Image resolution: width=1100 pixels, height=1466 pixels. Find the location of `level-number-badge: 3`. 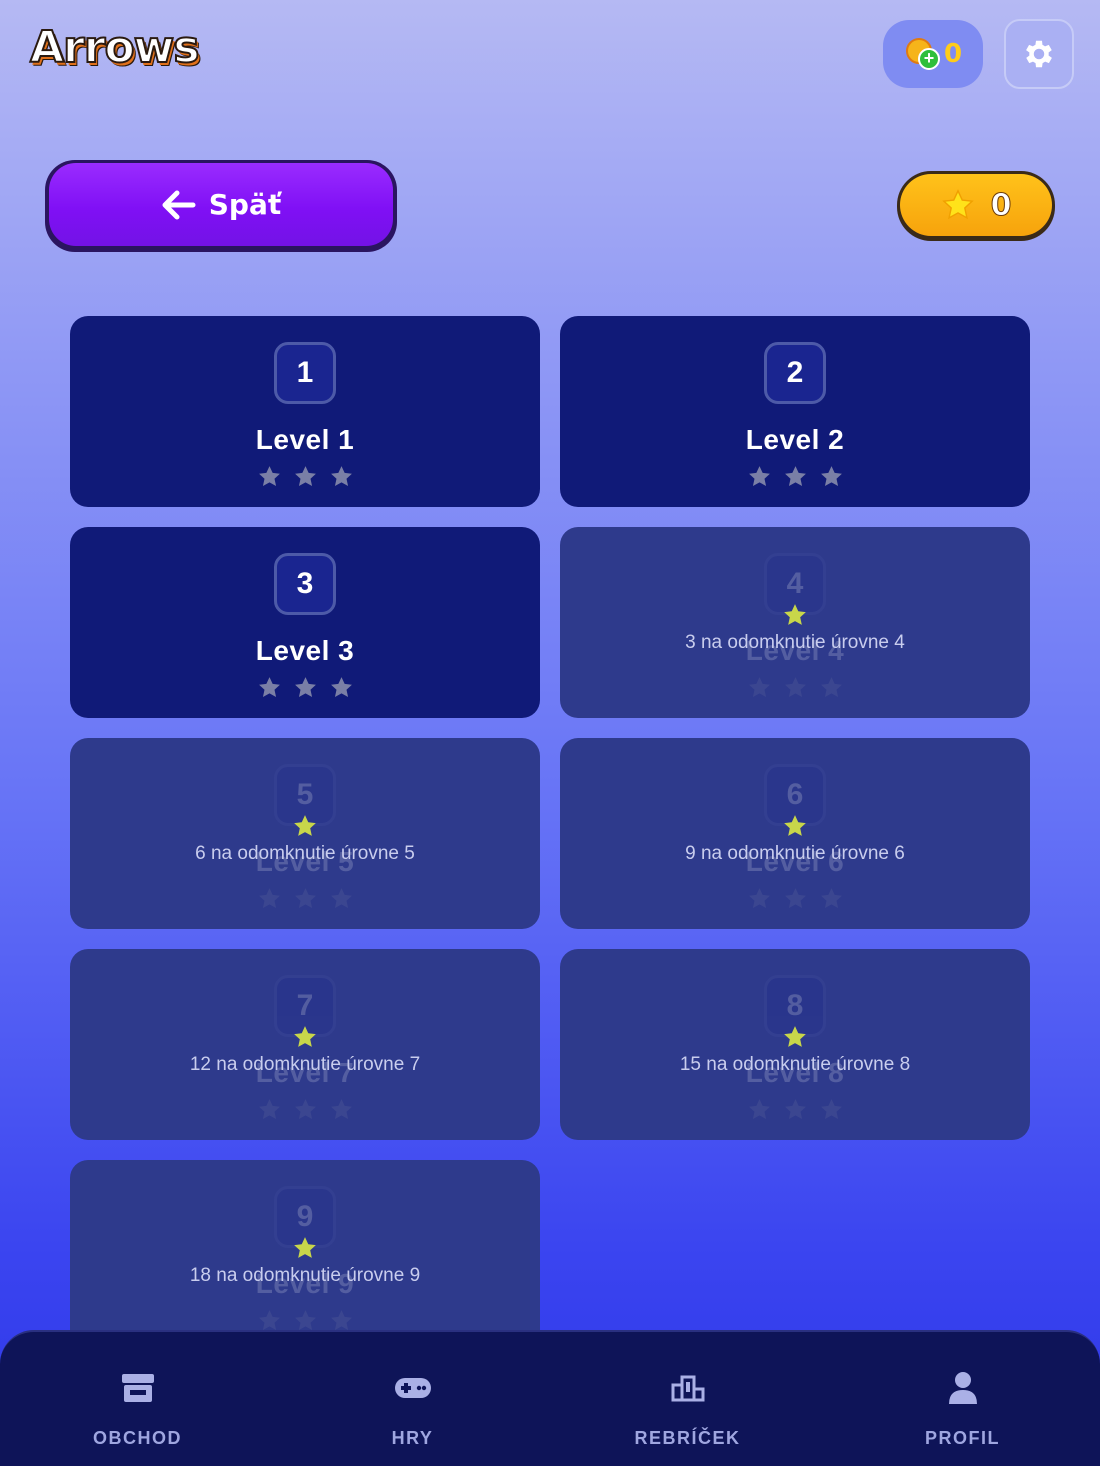

level-number-badge: 3 is located at coordinates (305, 584).